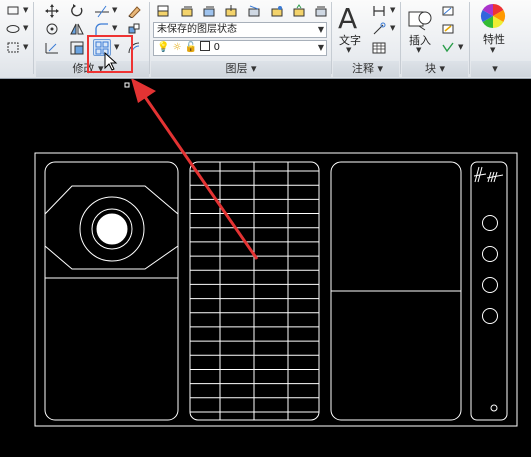 The width and height of the screenshot is (531, 457). What do you see at coordinates (448, 47) in the screenshot?
I see `block-attribute-icon` at bounding box center [448, 47].